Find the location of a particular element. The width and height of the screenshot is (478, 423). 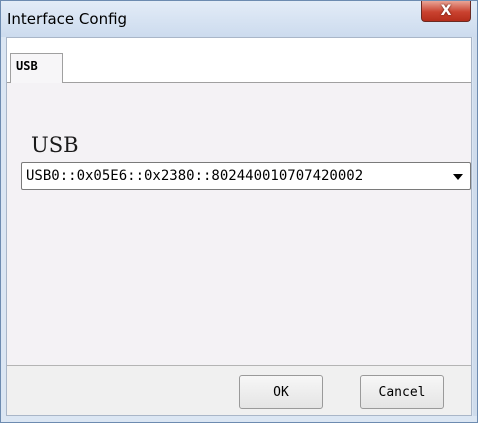

window-frame-edge is located at coordinates (475, 226).